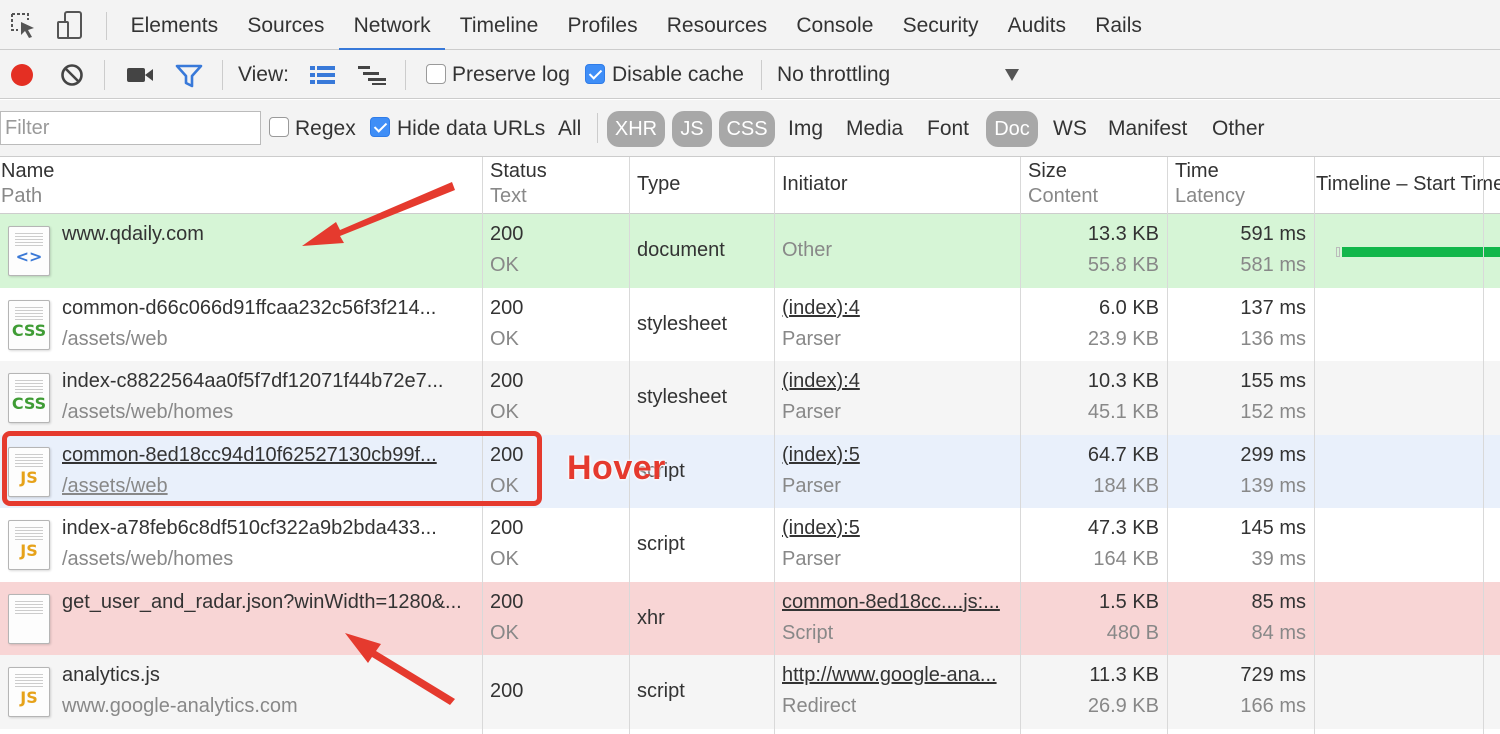 The width and height of the screenshot is (1500, 734). I want to click on capture-screenshots-icon, so click(140, 77).